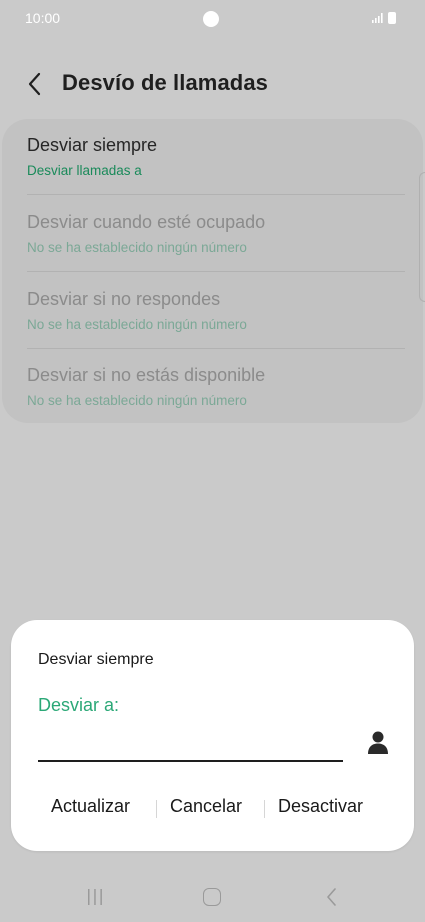 This screenshot has width=425, height=922. Describe the element at coordinates (95, 897) in the screenshot. I see `recents-icon` at that location.